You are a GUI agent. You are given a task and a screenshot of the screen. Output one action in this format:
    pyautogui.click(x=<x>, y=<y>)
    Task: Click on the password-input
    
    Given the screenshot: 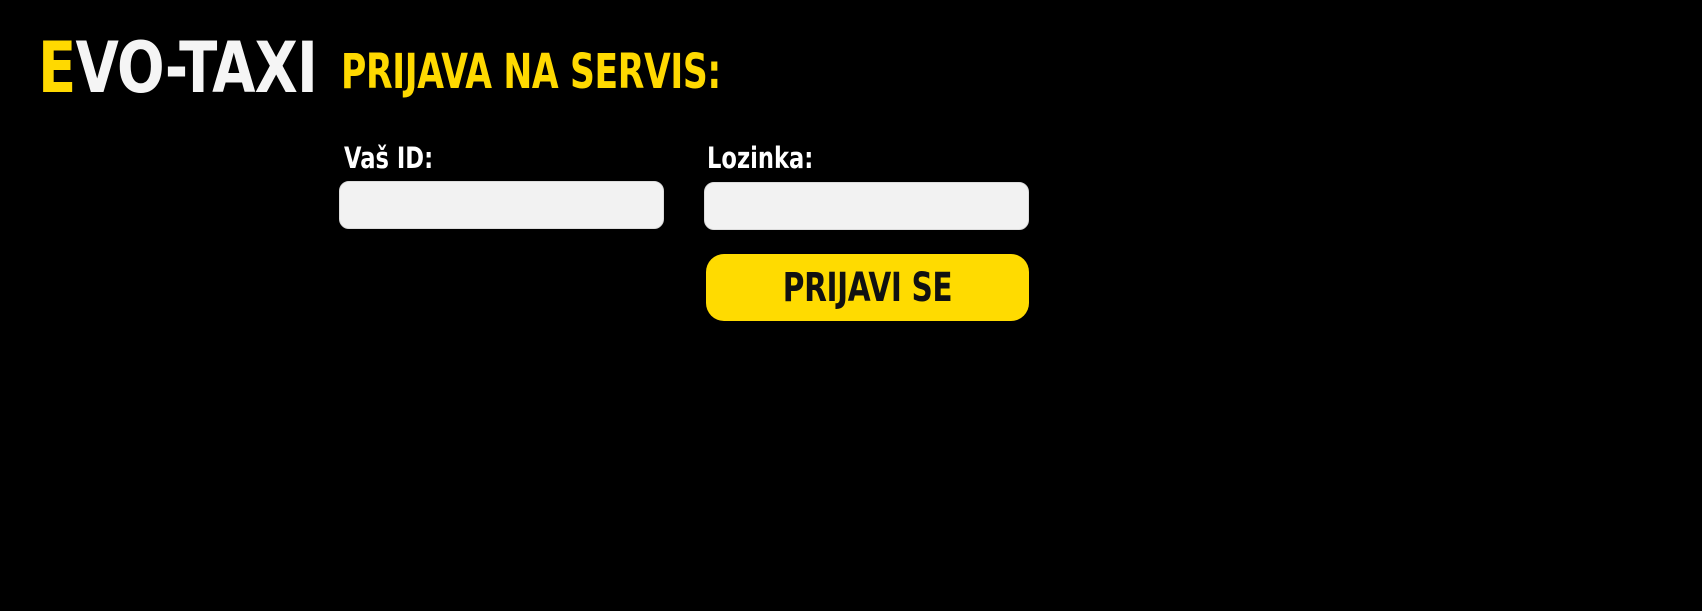 What is the action you would take?
    pyautogui.click(x=866, y=206)
    